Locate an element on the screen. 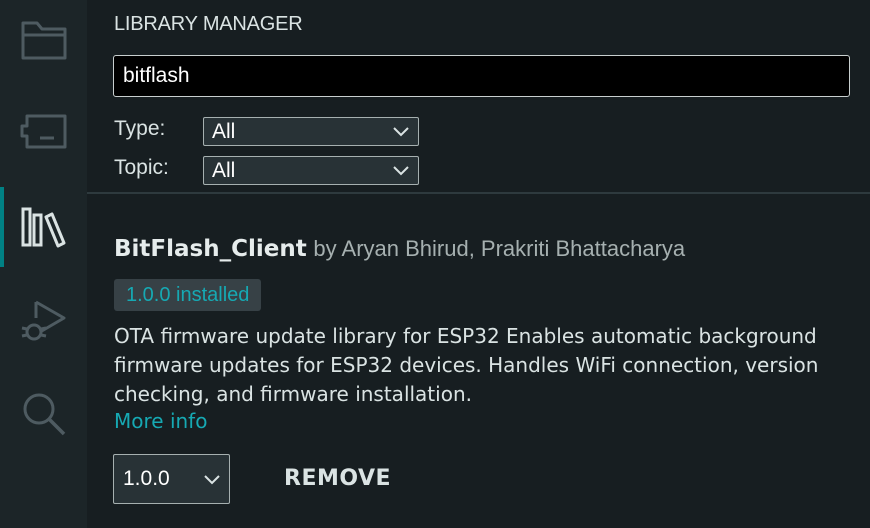  remove-button: REMOVE is located at coordinates (337, 479).